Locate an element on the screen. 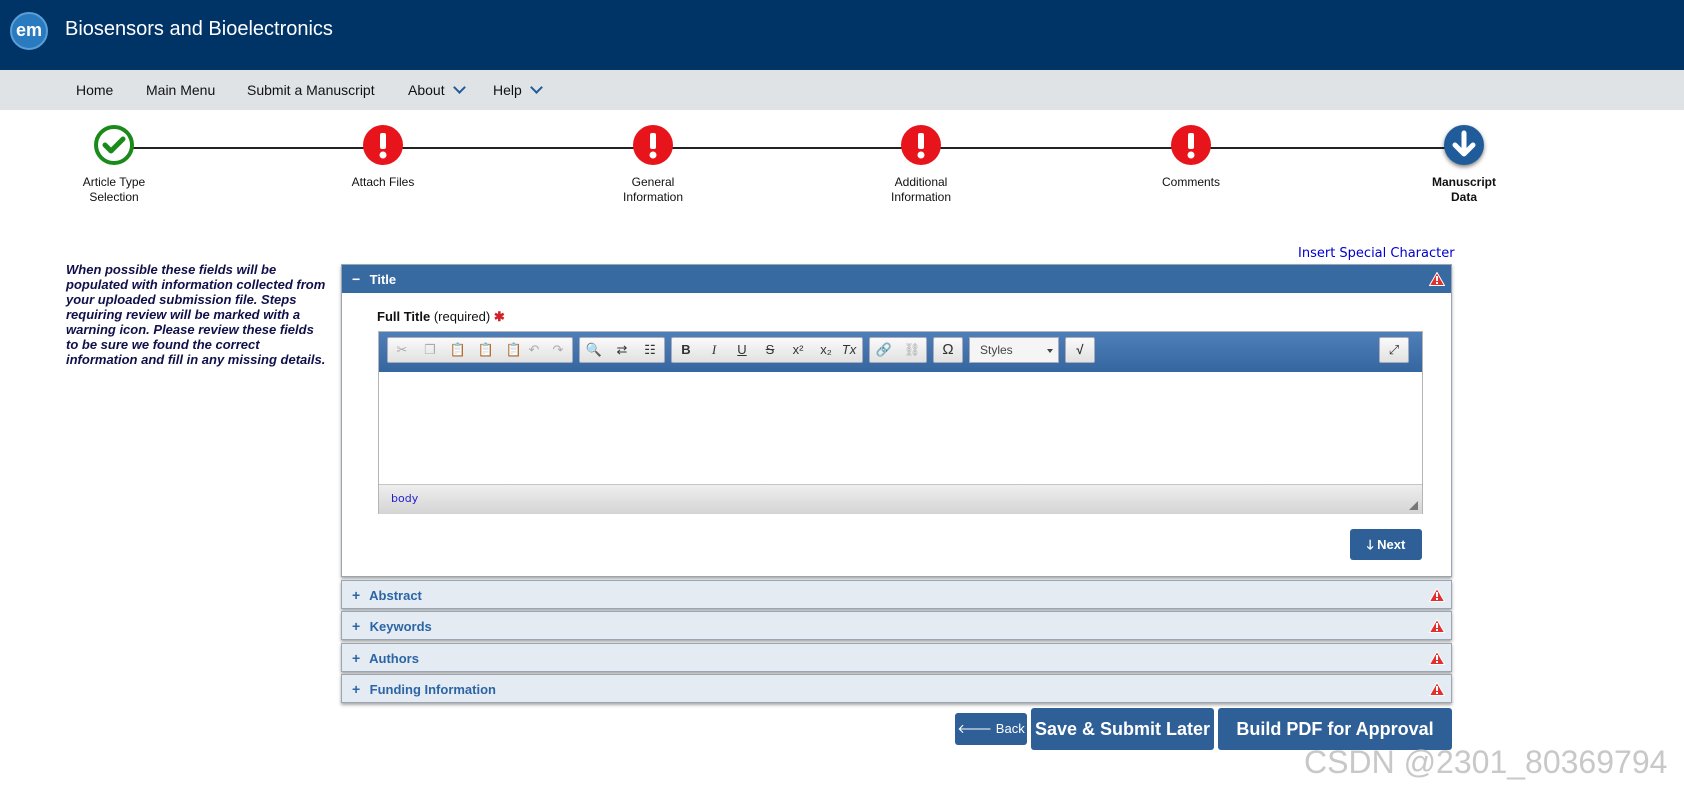  nav-submit-manuscript: Submit a Manuscript is located at coordinates (311, 90).